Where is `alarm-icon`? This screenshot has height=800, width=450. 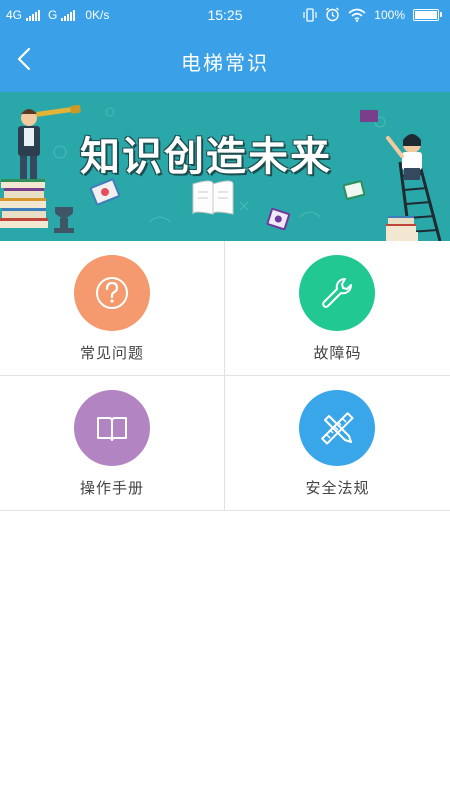
alarm-icon is located at coordinates (333, 14).